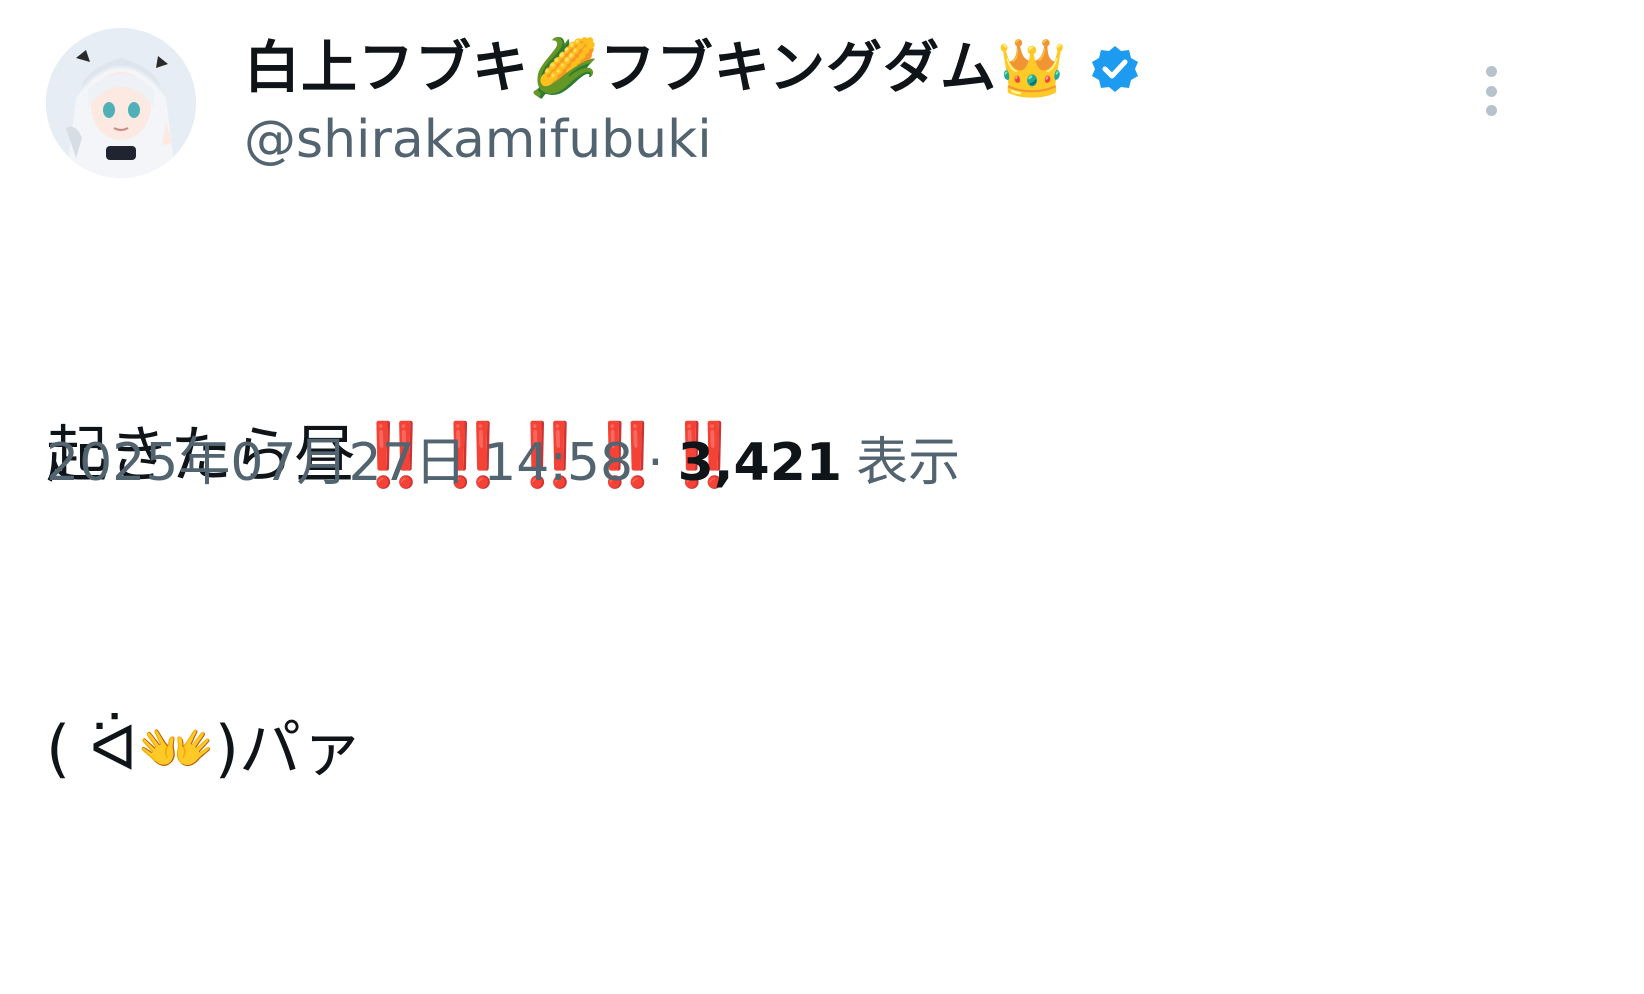  I want to click on author-display-name: 白上フブキ🌽フブキングダム👑, so click(656, 69).